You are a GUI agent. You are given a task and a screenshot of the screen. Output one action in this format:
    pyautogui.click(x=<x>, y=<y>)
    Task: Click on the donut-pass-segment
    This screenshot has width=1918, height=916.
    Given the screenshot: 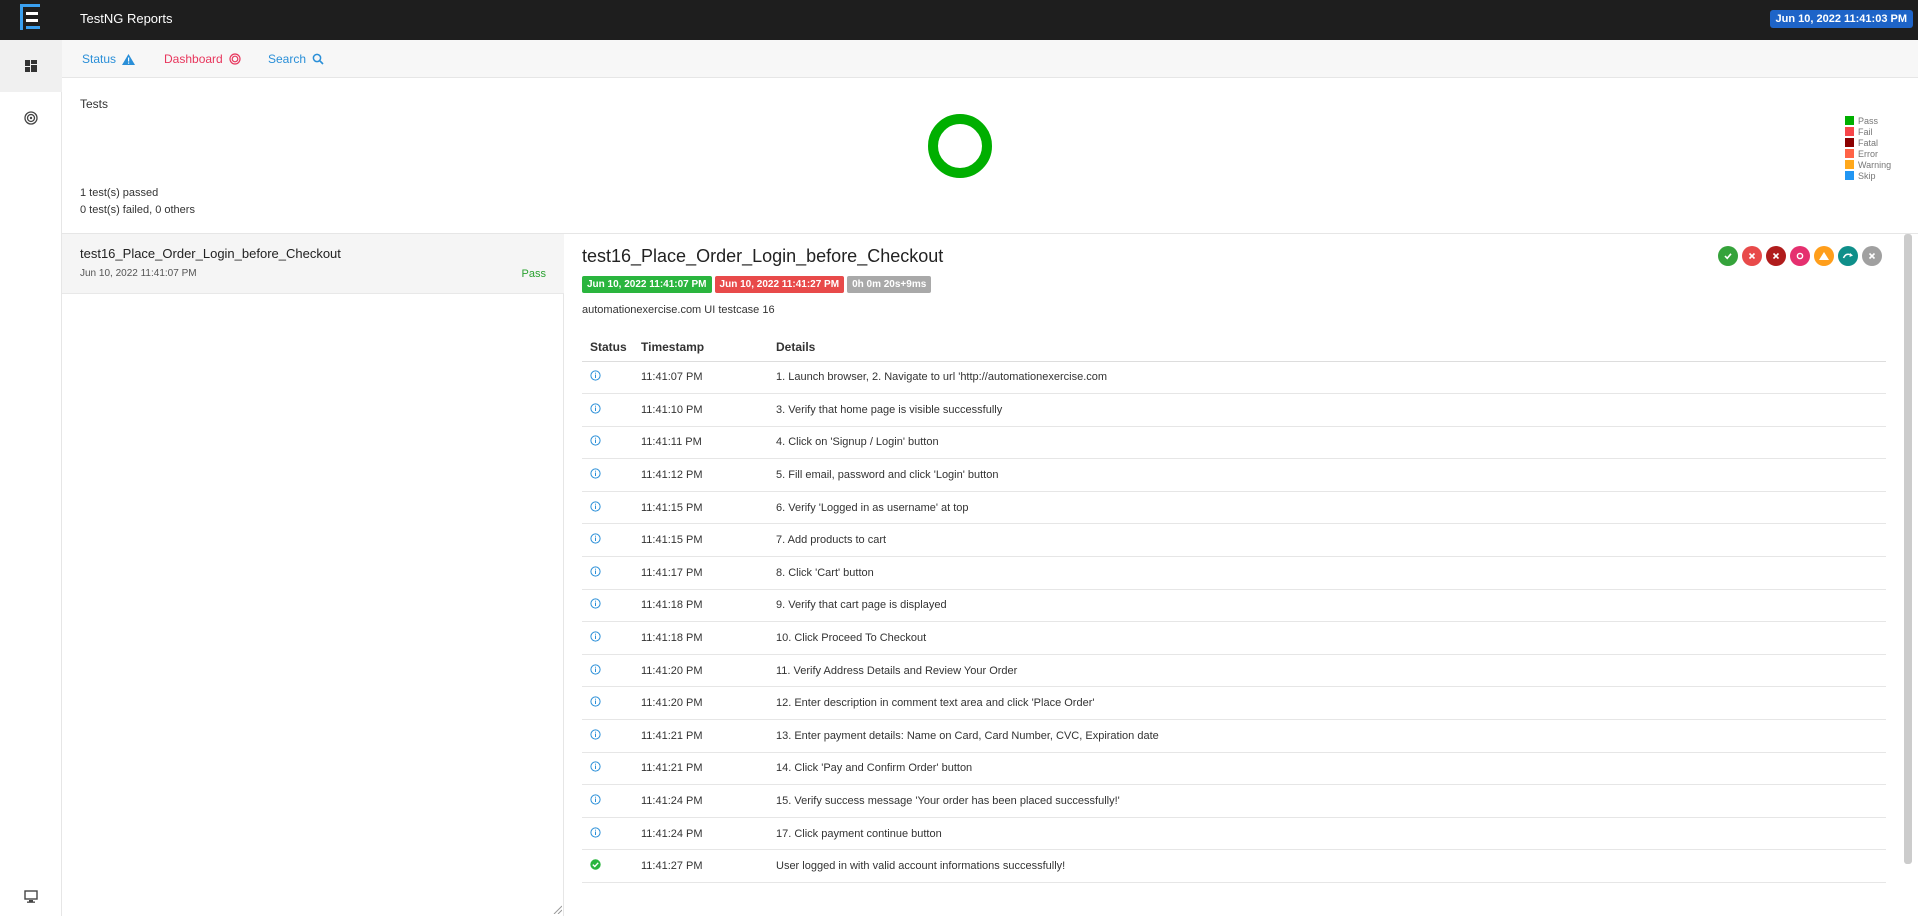 What is the action you would take?
    pyautogui.click(x=960, y=146)
    